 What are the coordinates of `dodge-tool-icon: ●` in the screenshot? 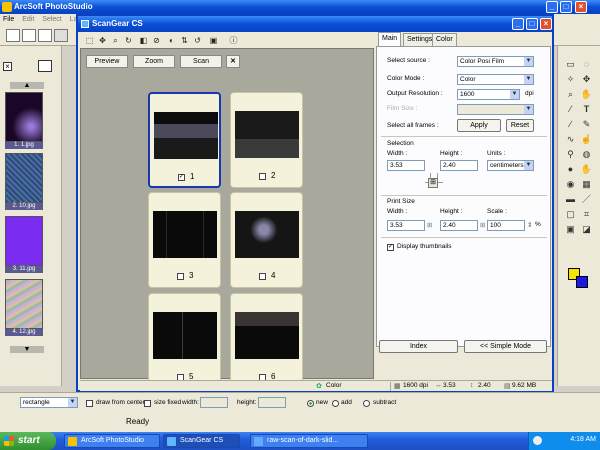 It's located at (570, 169).